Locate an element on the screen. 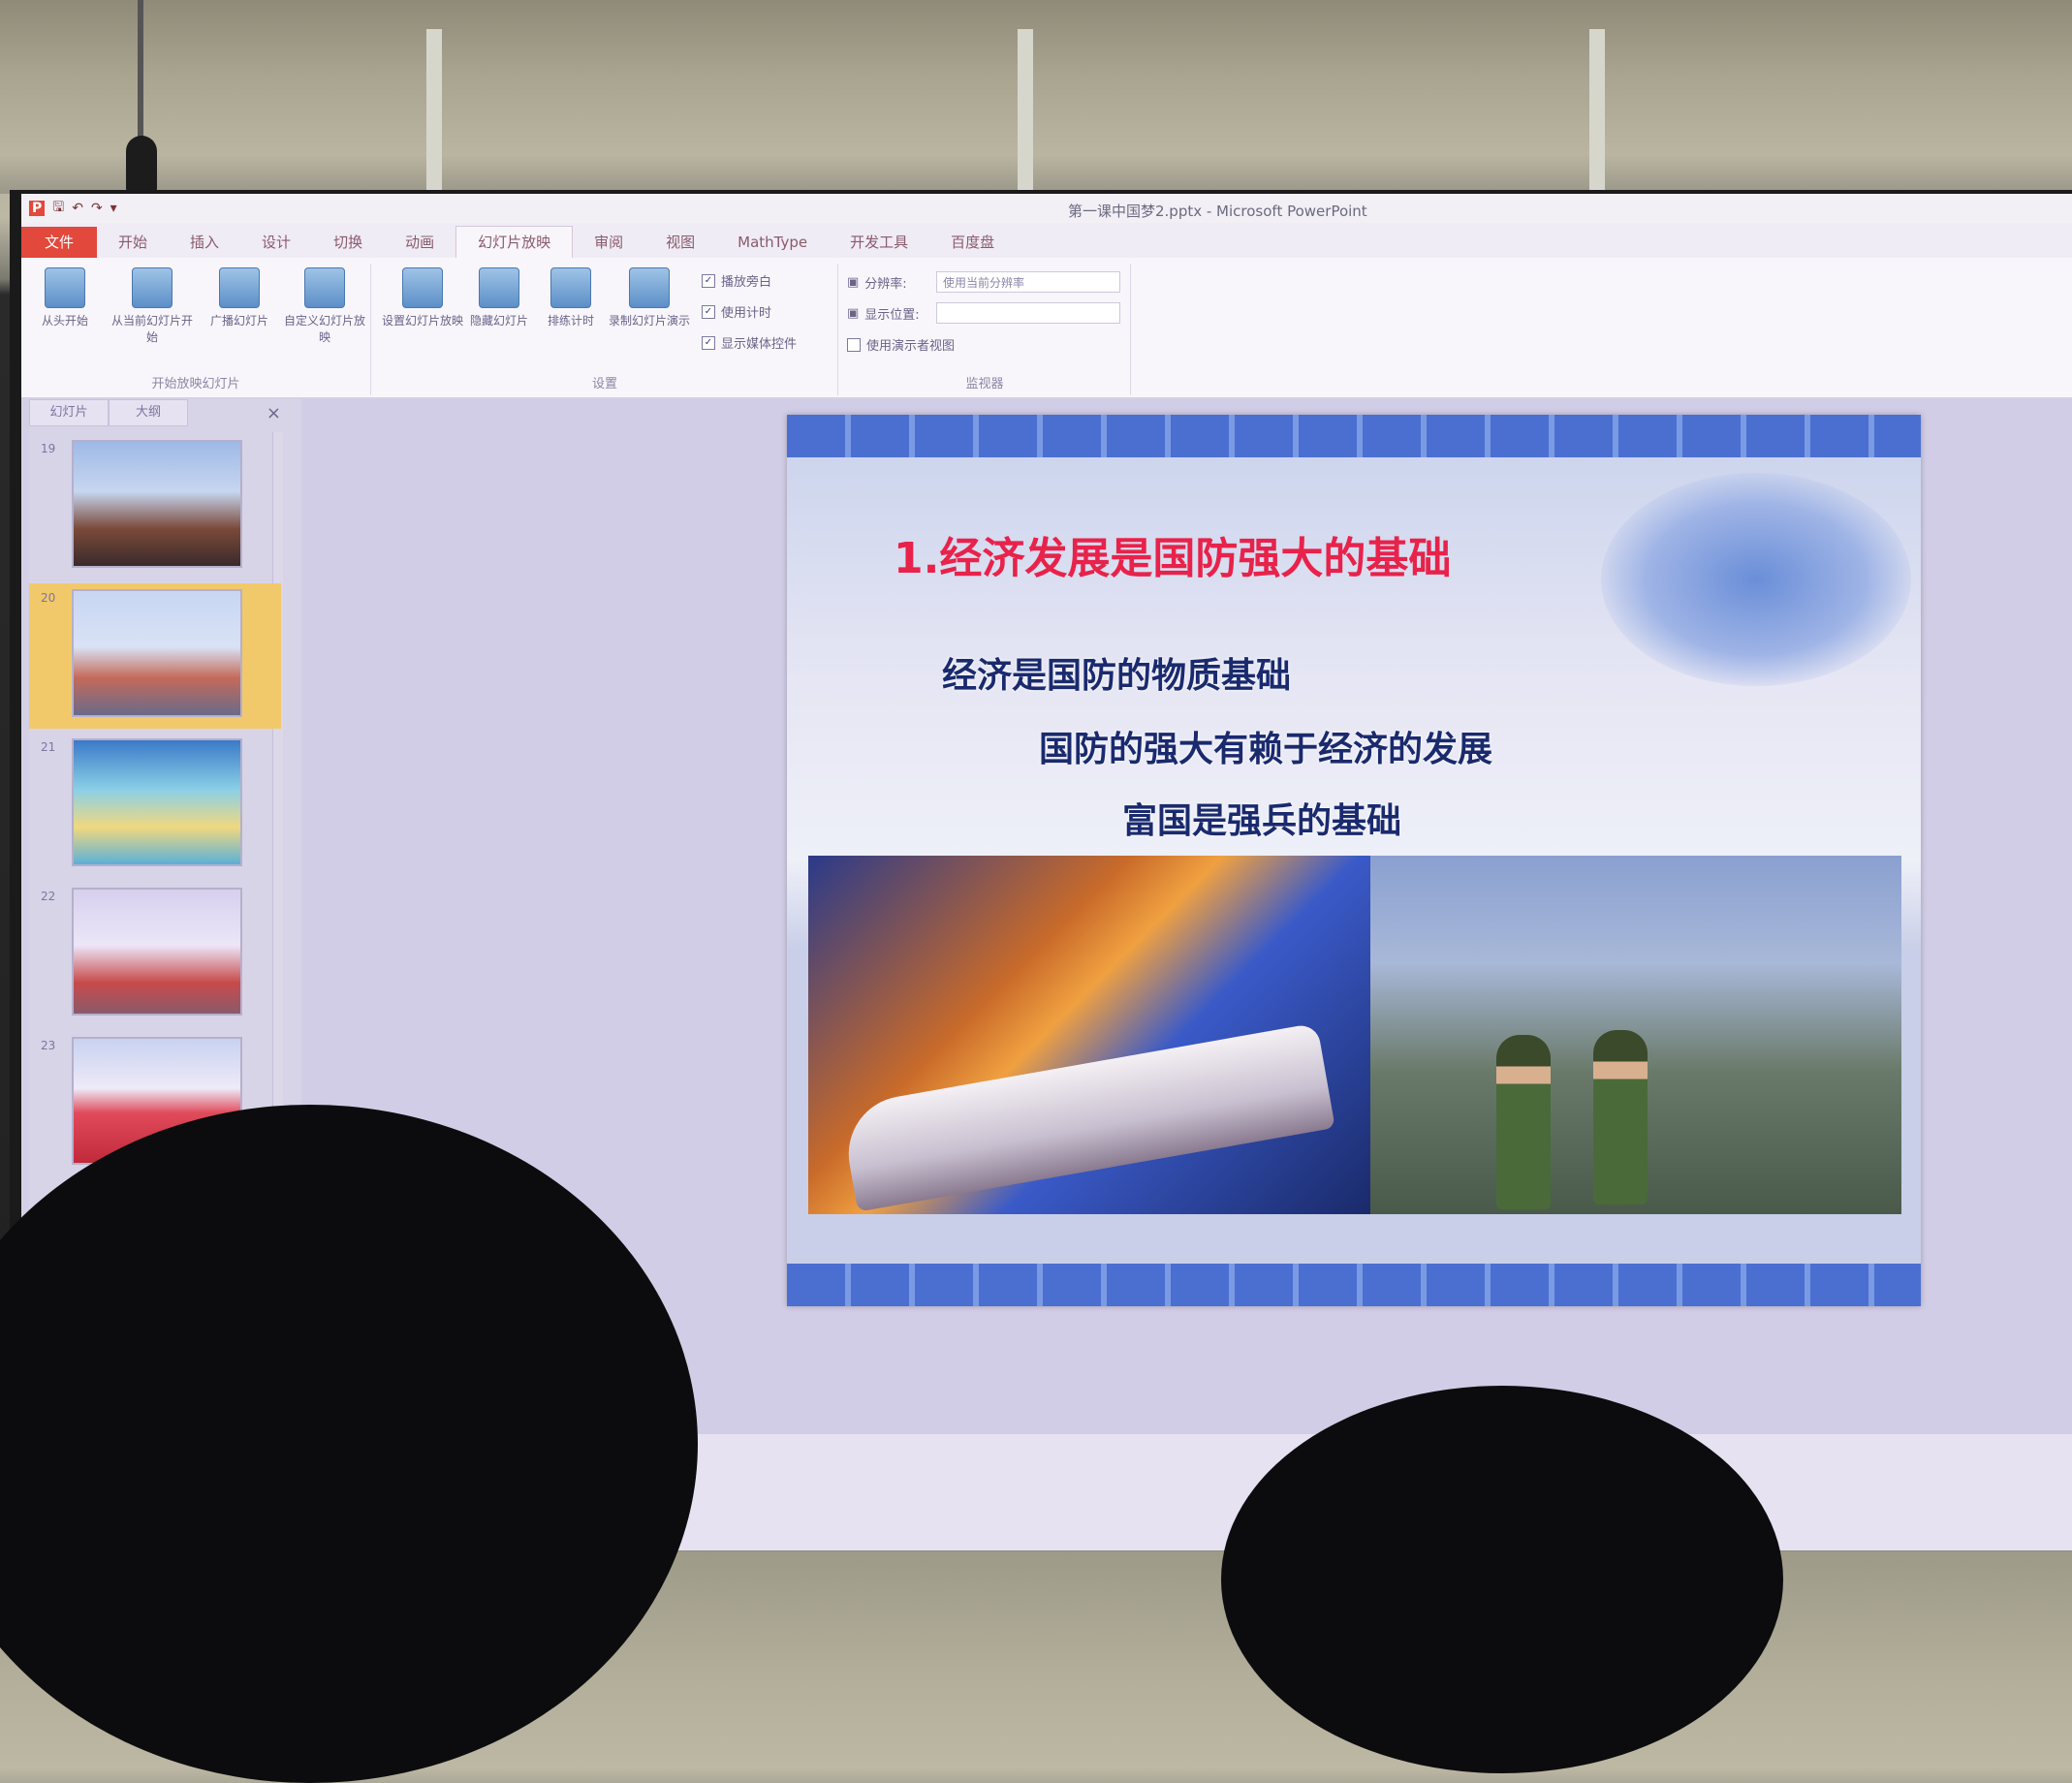  tab-outline: 大纲 is located at coordinates (148, 412).